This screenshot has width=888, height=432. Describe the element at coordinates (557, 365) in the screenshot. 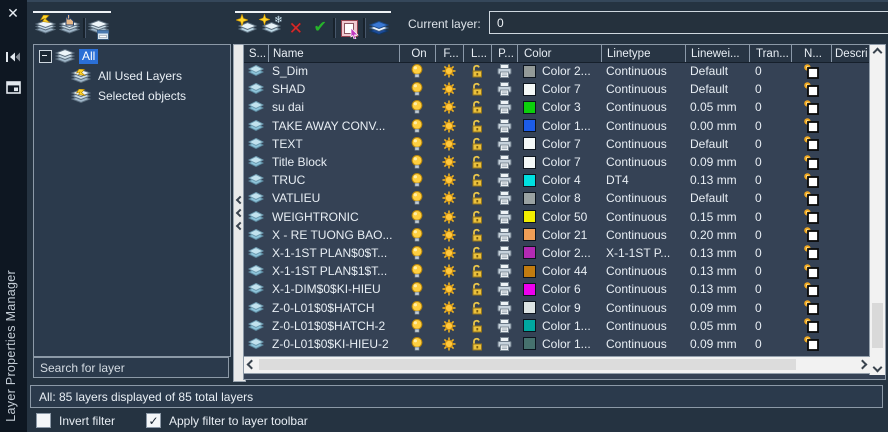

I see `horizontal-scrollbar` at that location.